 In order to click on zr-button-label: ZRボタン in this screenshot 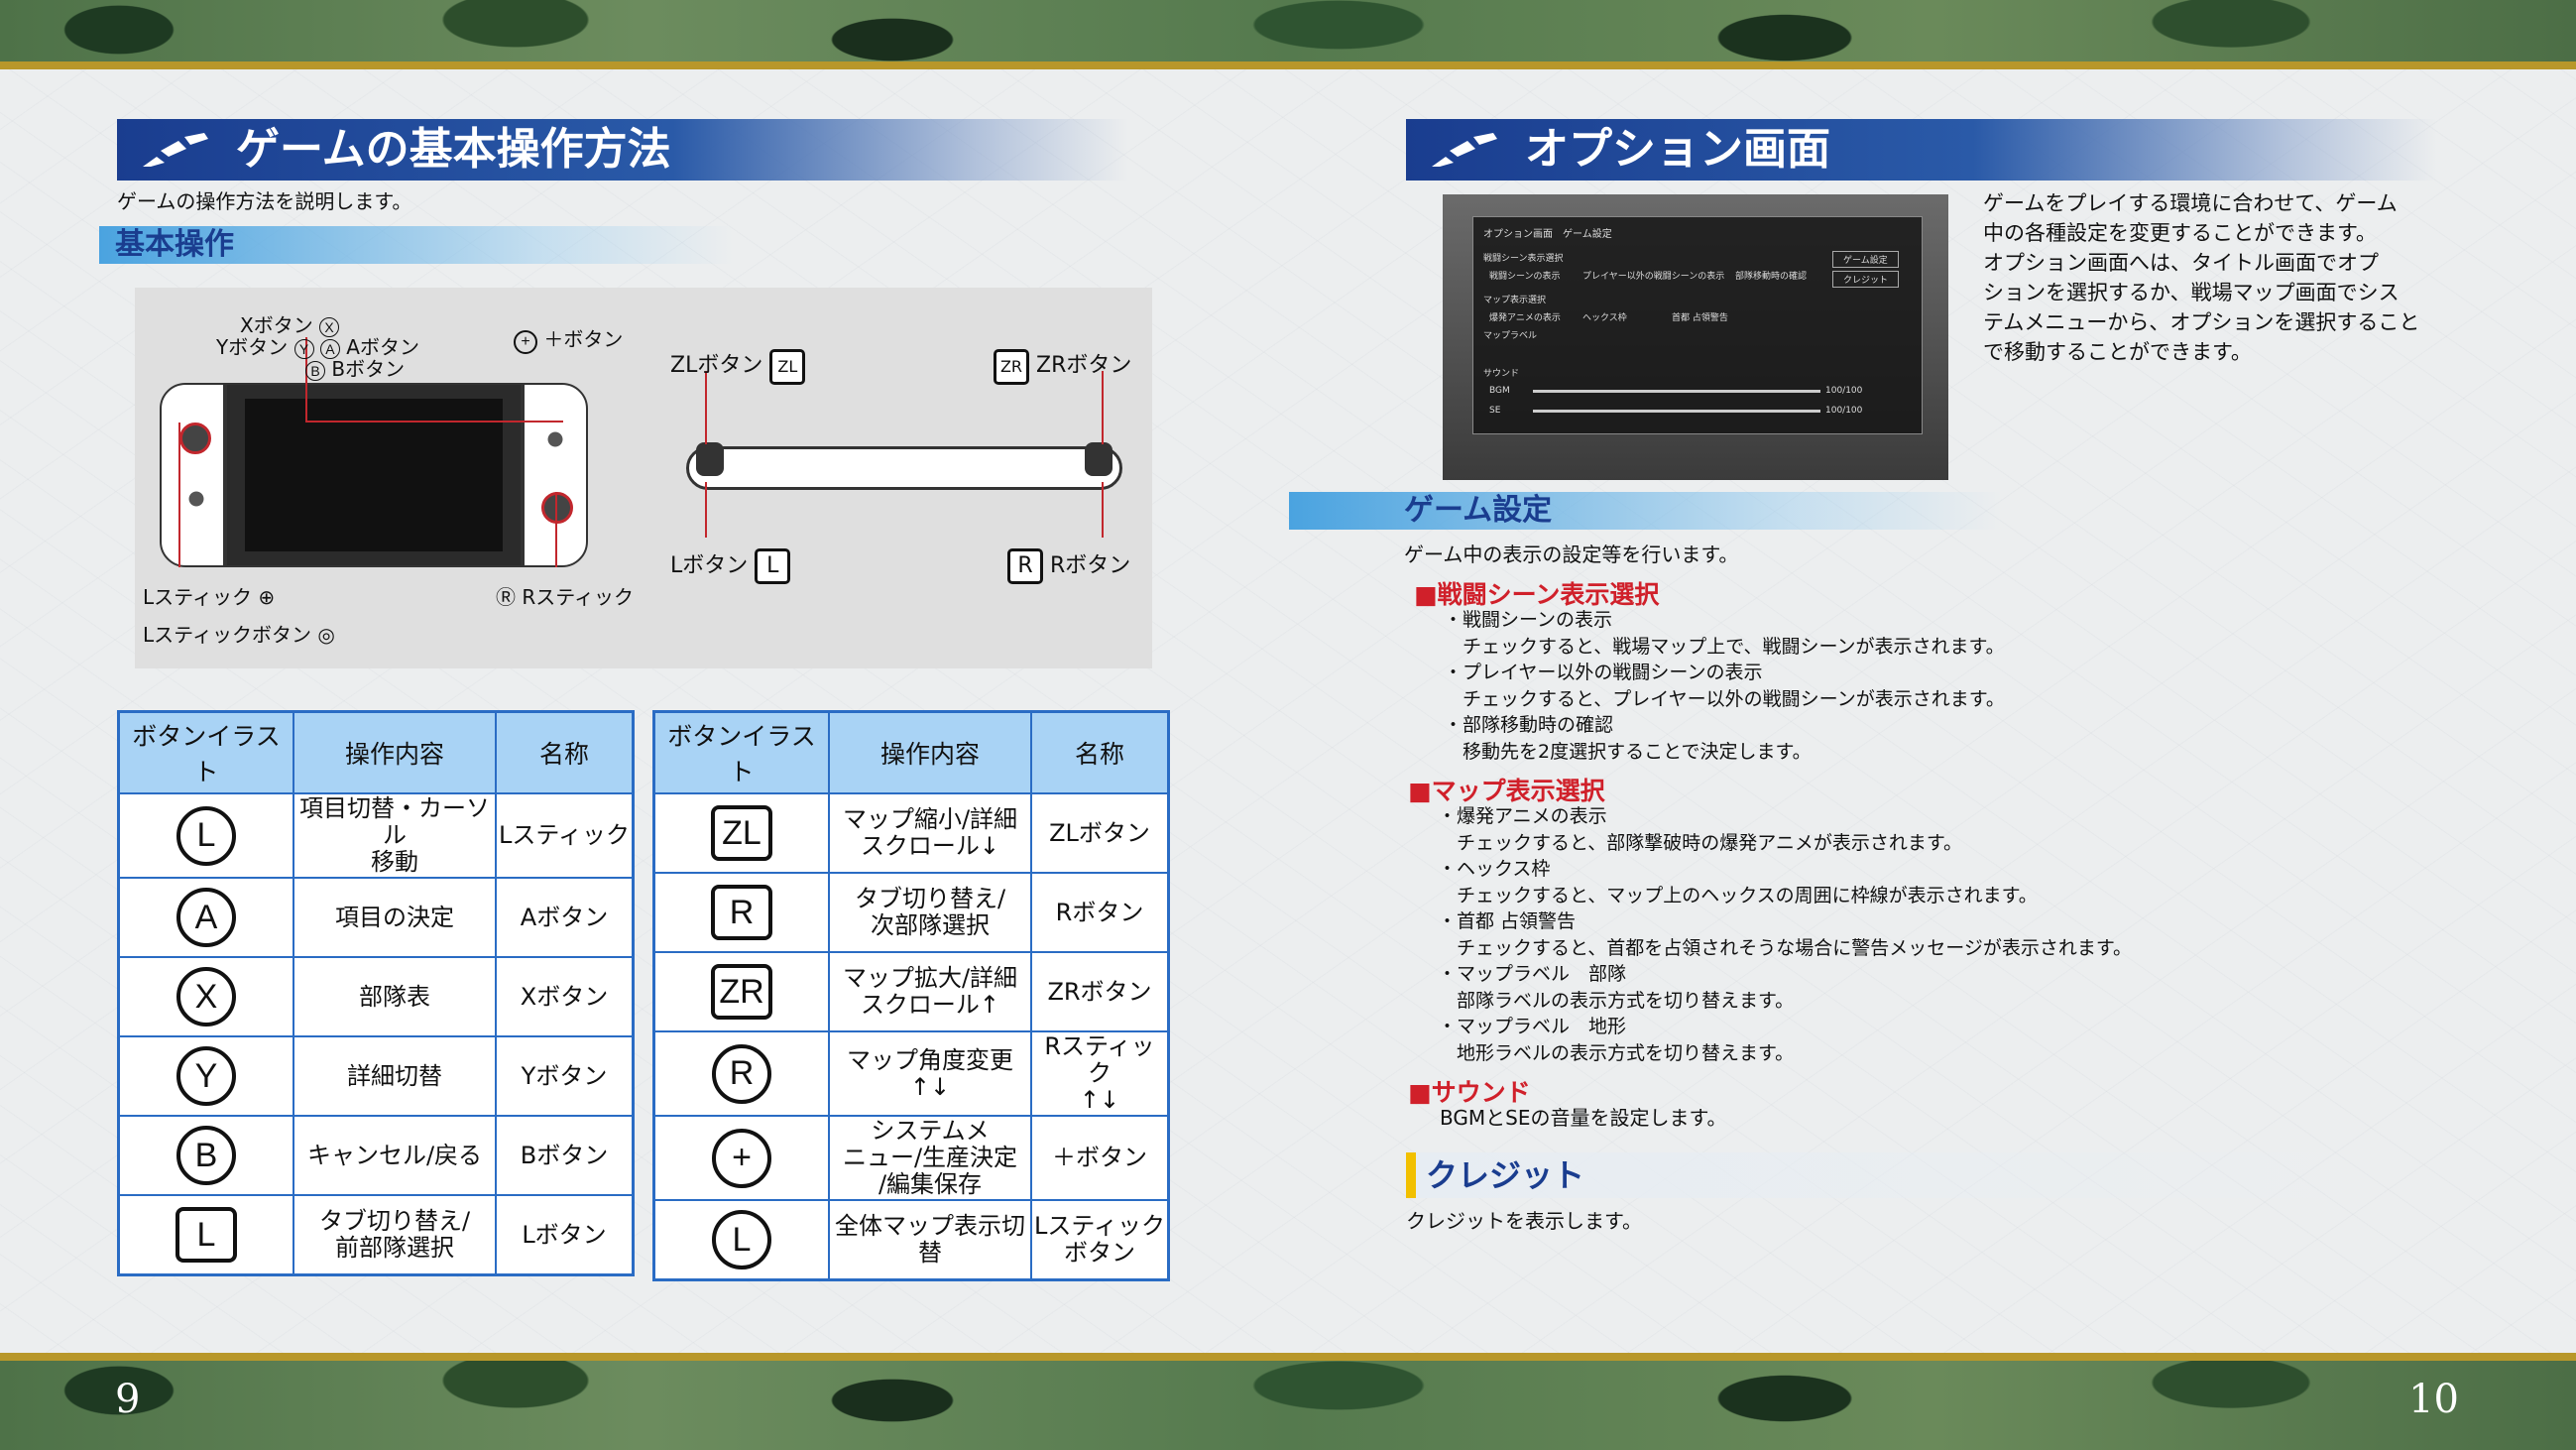, I will do `click(1084, 365)`.